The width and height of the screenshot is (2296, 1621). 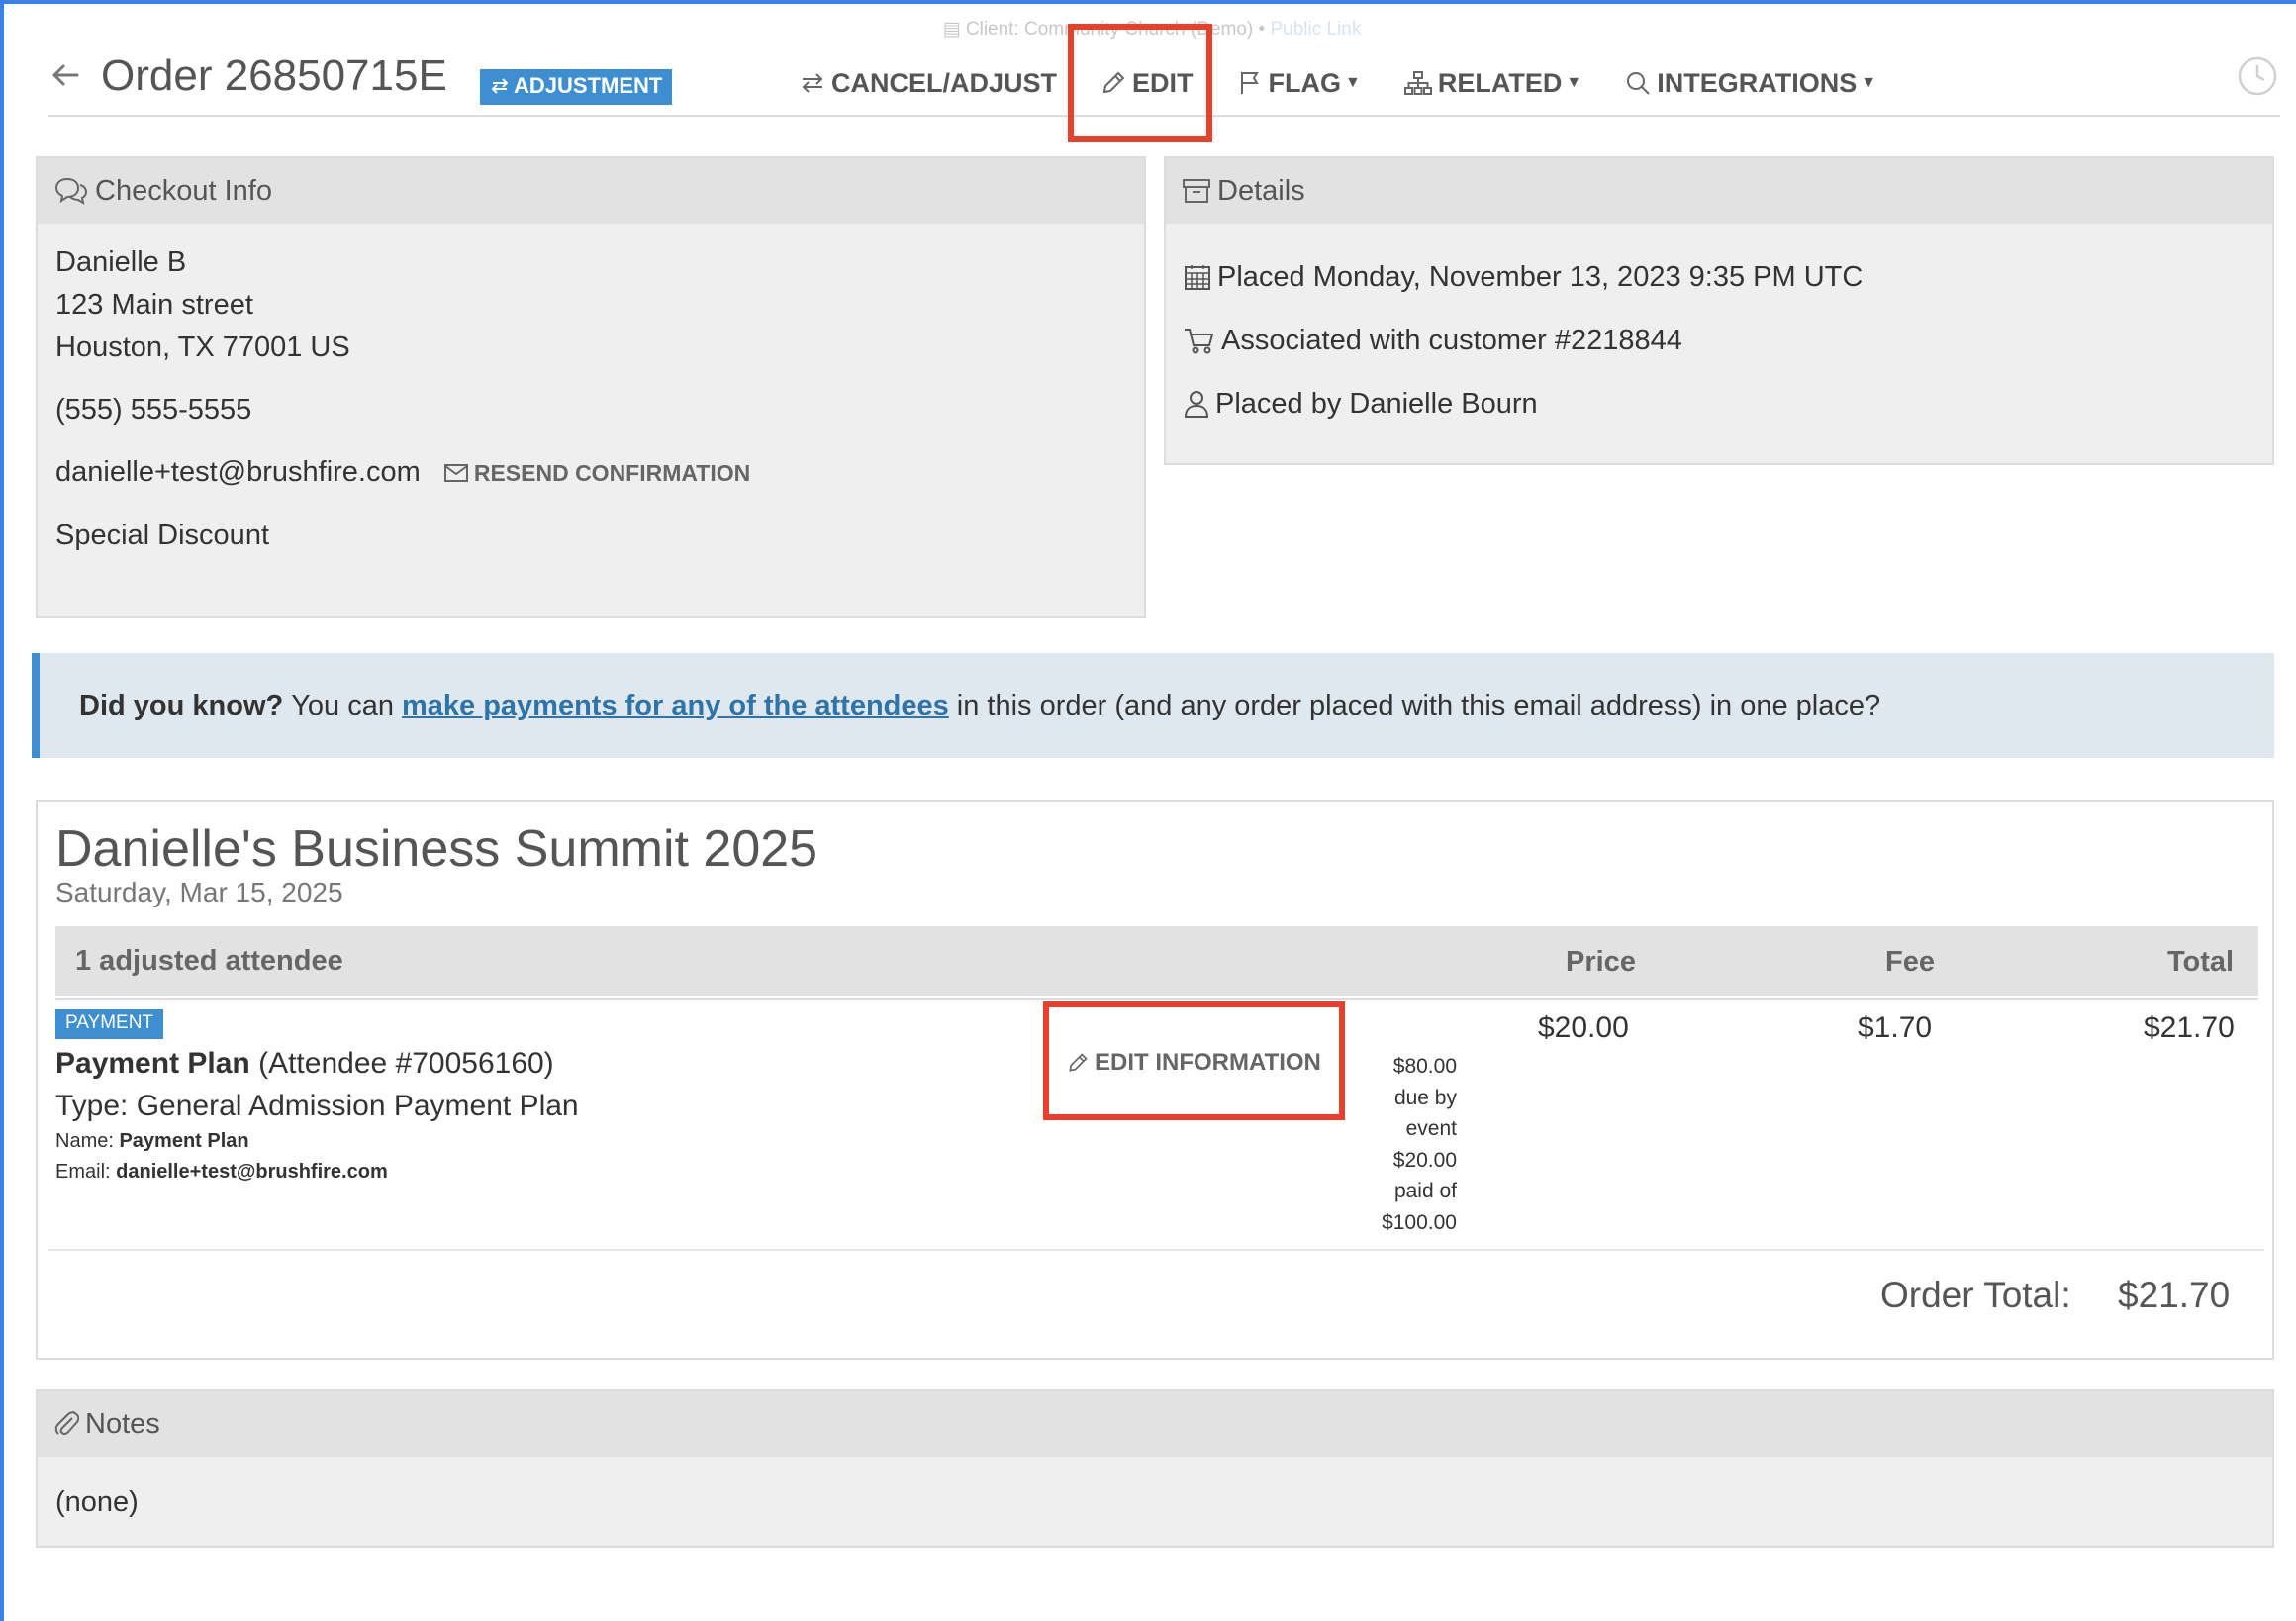 I want to click on clock-icon, so click(x=2257, y=76).